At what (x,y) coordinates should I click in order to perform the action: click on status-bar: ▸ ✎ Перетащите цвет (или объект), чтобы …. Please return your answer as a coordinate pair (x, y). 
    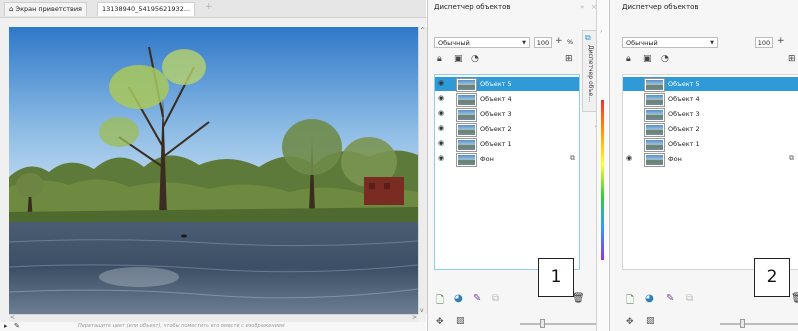
    Looking at the image, I should click on (213, 326).